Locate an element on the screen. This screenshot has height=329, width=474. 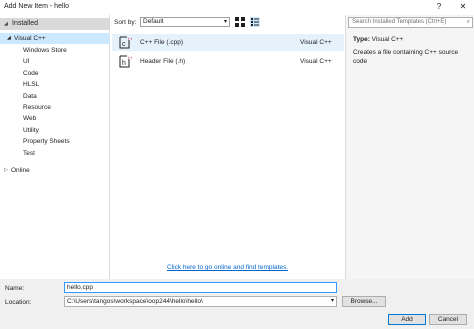
header-file-icon: h ++ is located at coordinates (125, 61).